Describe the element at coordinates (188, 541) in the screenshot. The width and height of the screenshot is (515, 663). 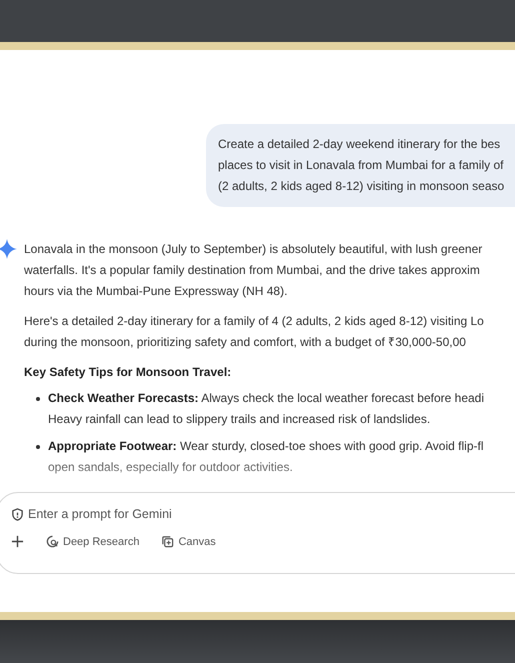
I see `tool-button: Canvas` at that location.